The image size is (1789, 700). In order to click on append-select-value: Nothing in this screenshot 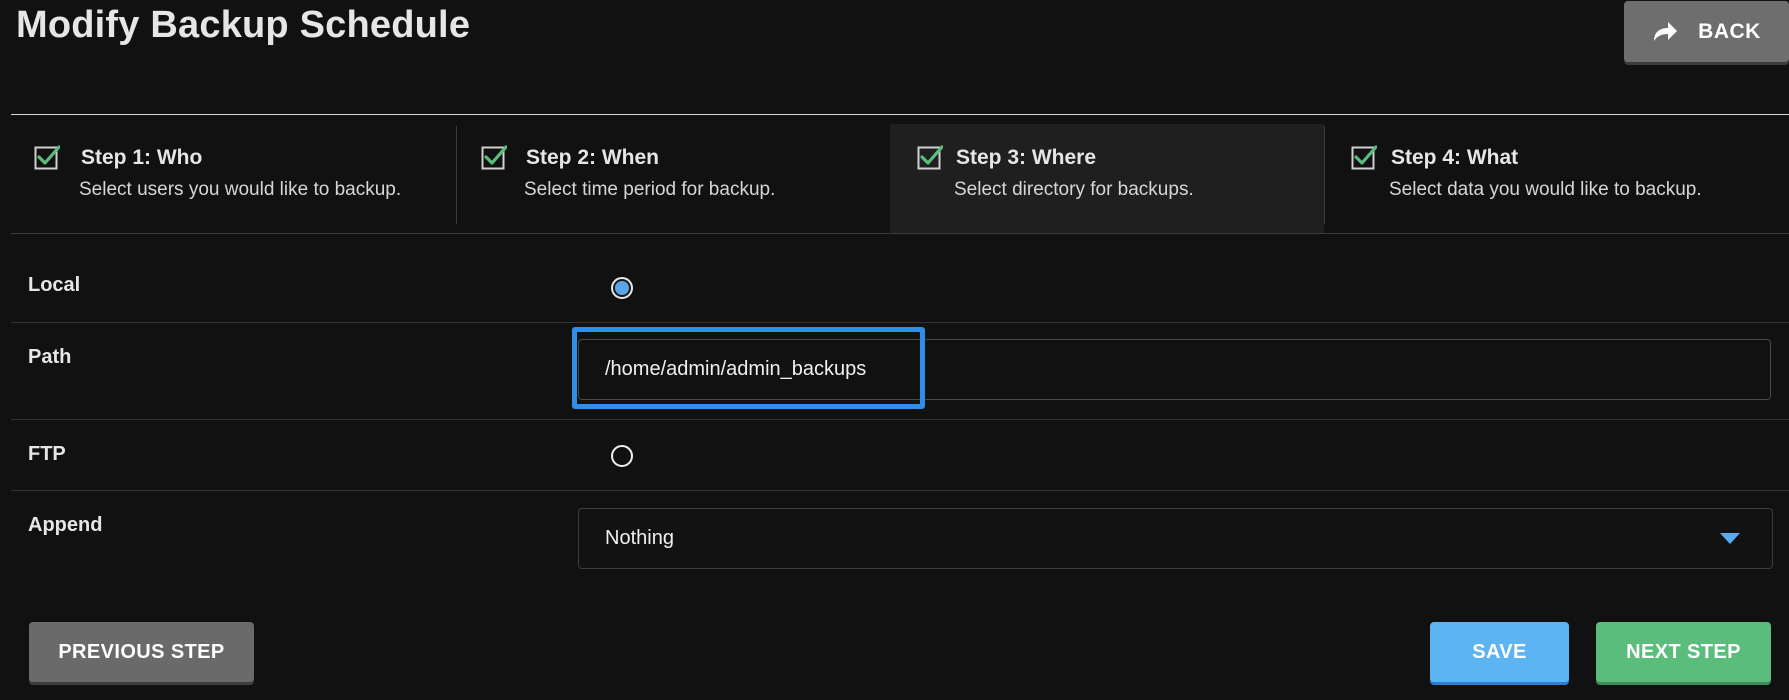, I will do `click(639, 538)`.